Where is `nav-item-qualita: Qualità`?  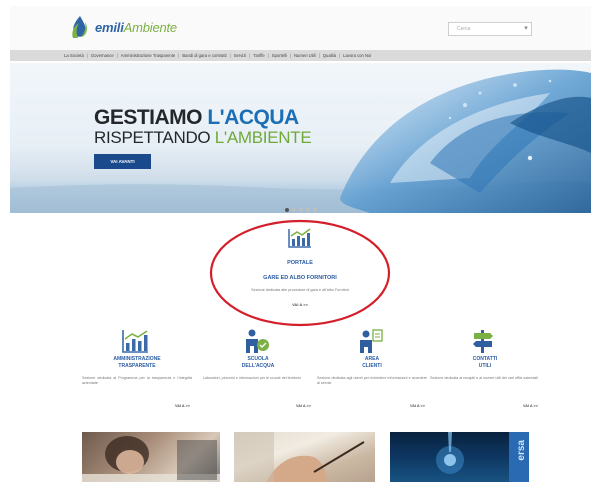
nav-item-qualita: Qualità is located at coordinates (329, 55).